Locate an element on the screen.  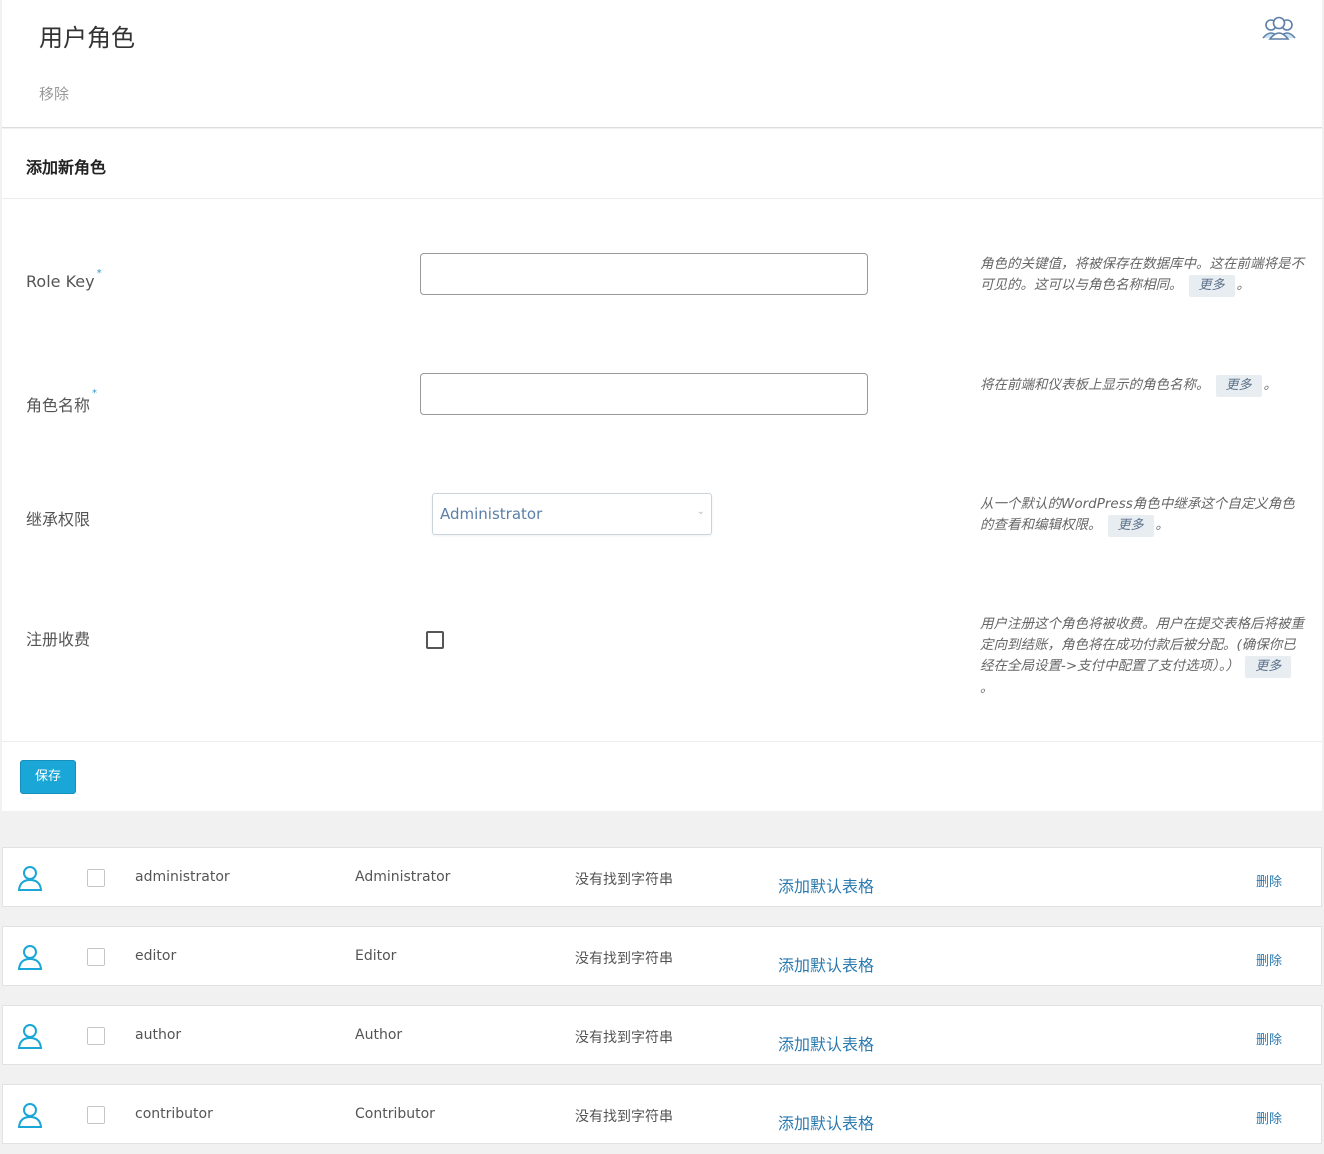
save-button: 保存 is located at coordinates (48, 777).